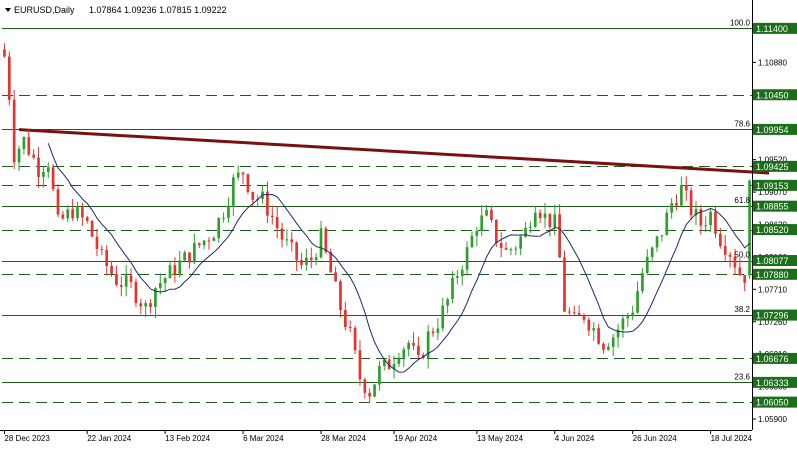 The height and width of the screenshot is (453, 797). What do you see at coordinates (44, 10) in the screenshot?
I see `symbol-label: EURUSD,Daily` at bounding box center [44, 10].